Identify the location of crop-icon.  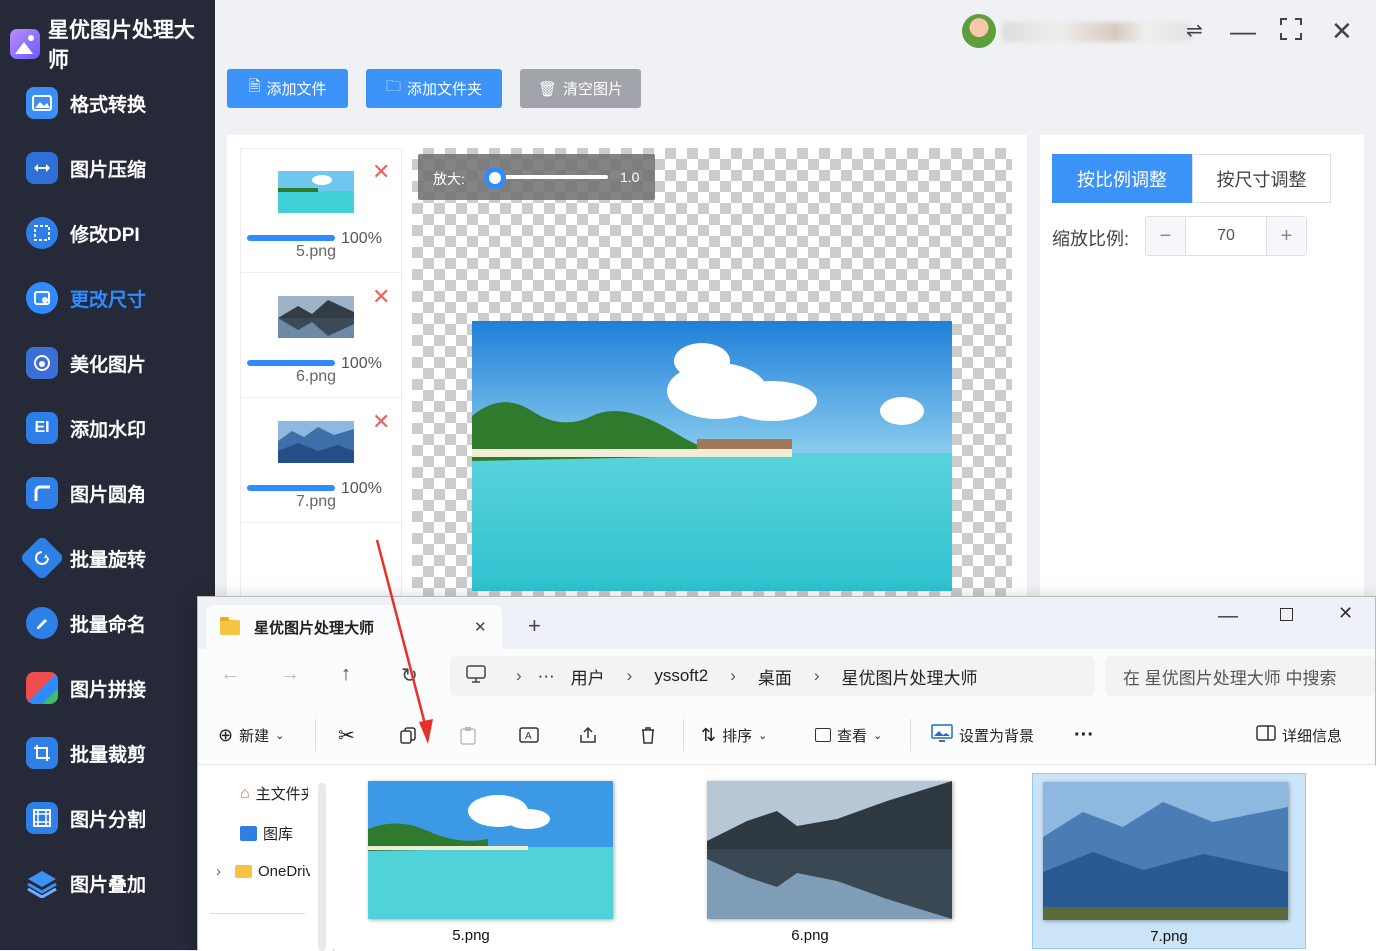
(42, 753).